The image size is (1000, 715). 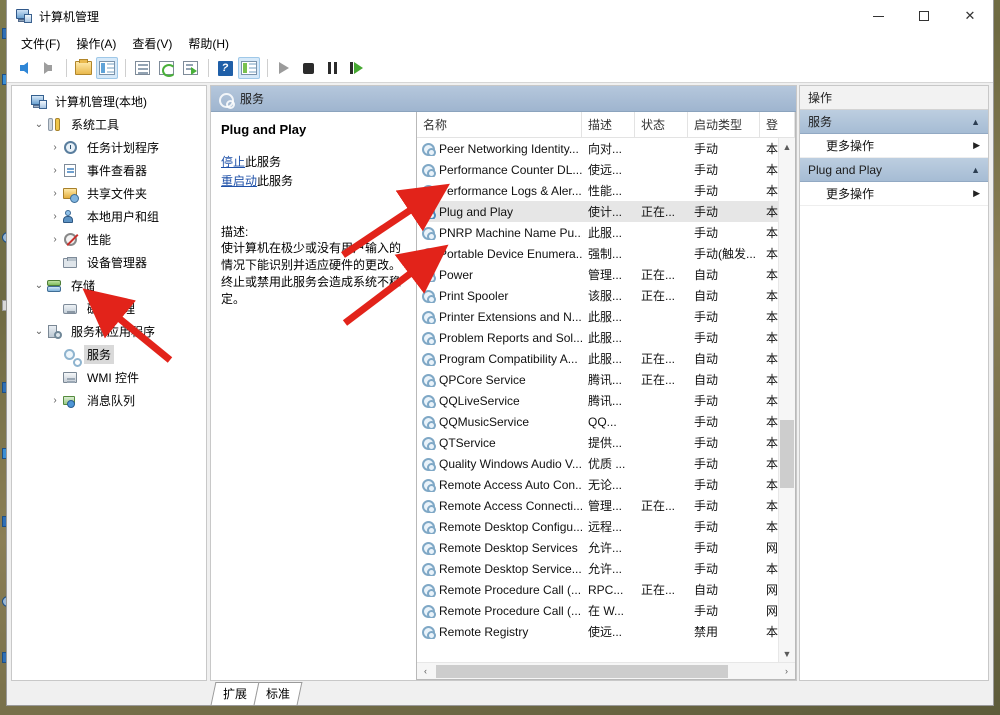 What do you see at coordinates (142, 68) in the screenshot?
I see `properties-icon` at bounding box center [142, 68].